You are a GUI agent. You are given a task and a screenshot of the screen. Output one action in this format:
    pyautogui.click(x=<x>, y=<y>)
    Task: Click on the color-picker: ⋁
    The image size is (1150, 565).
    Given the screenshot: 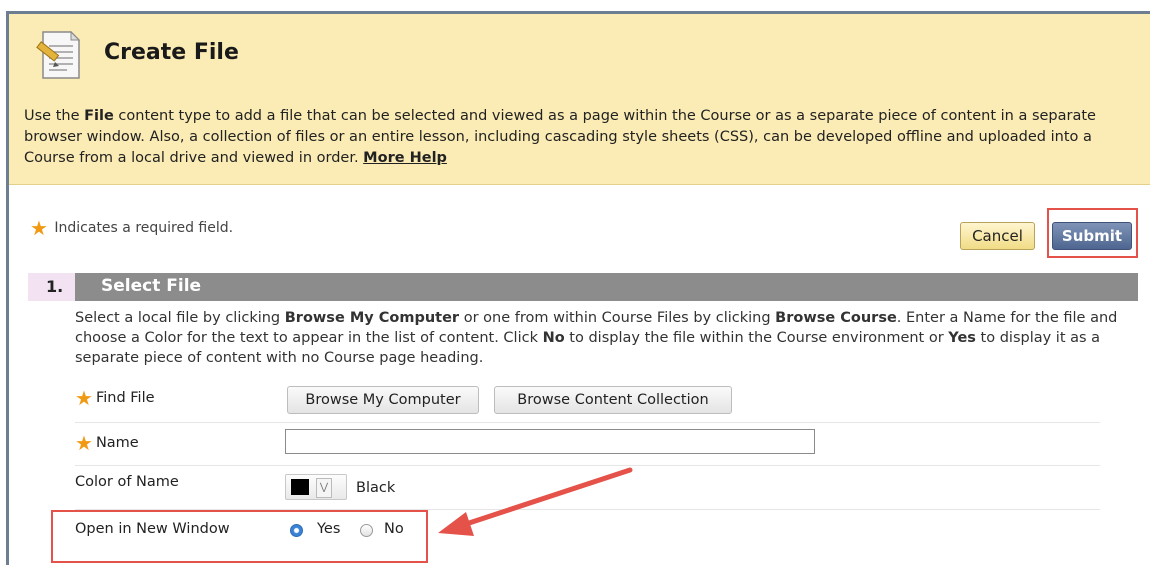 What is the action you would take?
    pyautogui.click(x=316, y=487)
    